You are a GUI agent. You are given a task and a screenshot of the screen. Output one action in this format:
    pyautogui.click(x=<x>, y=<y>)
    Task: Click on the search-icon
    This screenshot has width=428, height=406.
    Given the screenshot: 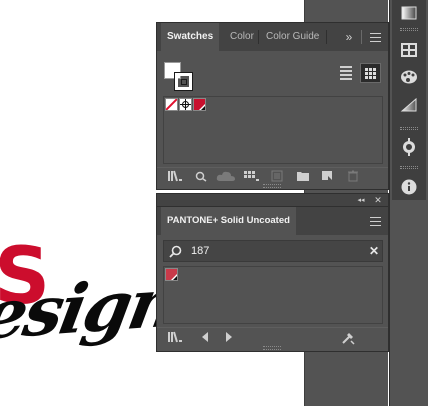 What is the action you would take?
    pyautogui.click(x=175, y=251)
    